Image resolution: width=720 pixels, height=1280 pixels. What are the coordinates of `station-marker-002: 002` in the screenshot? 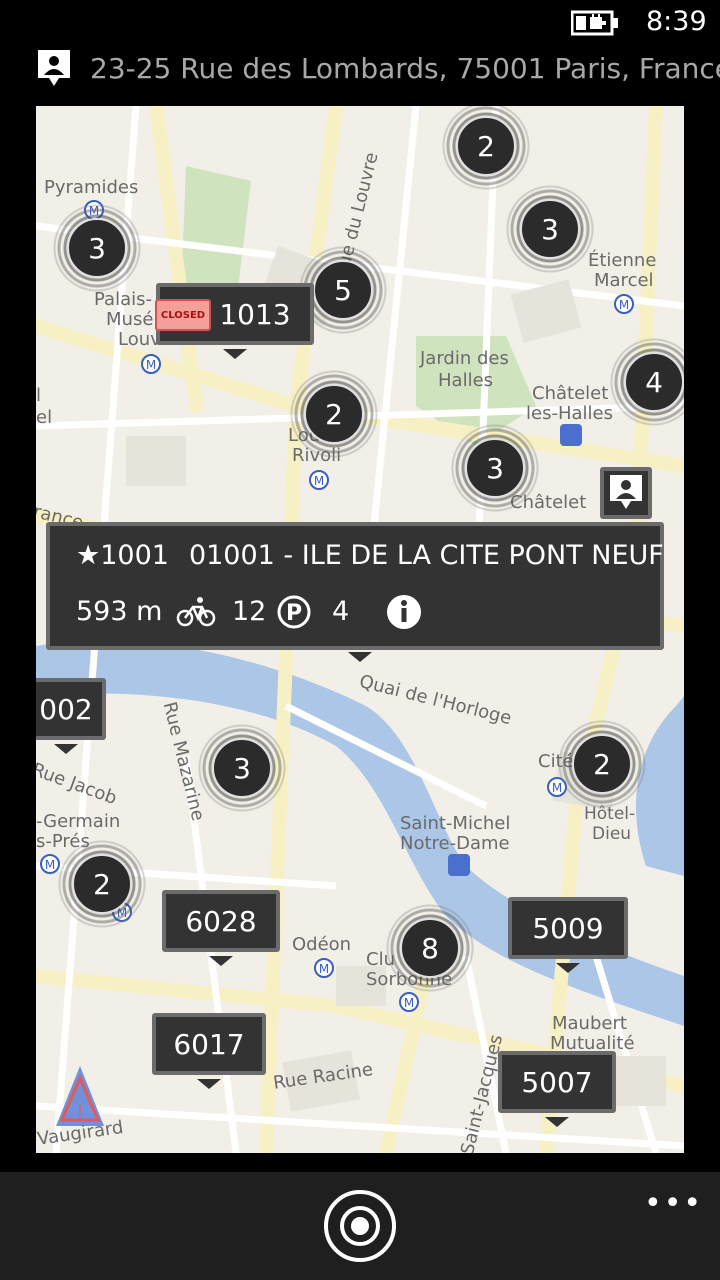 It's located at (71, 716).